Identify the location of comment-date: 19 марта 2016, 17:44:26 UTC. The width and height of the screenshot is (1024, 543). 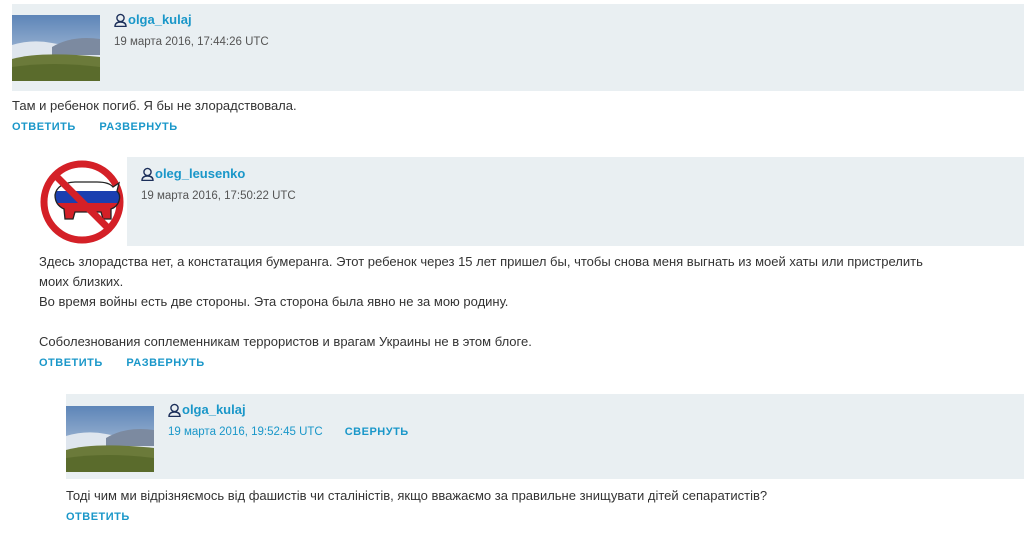
(191, 42).